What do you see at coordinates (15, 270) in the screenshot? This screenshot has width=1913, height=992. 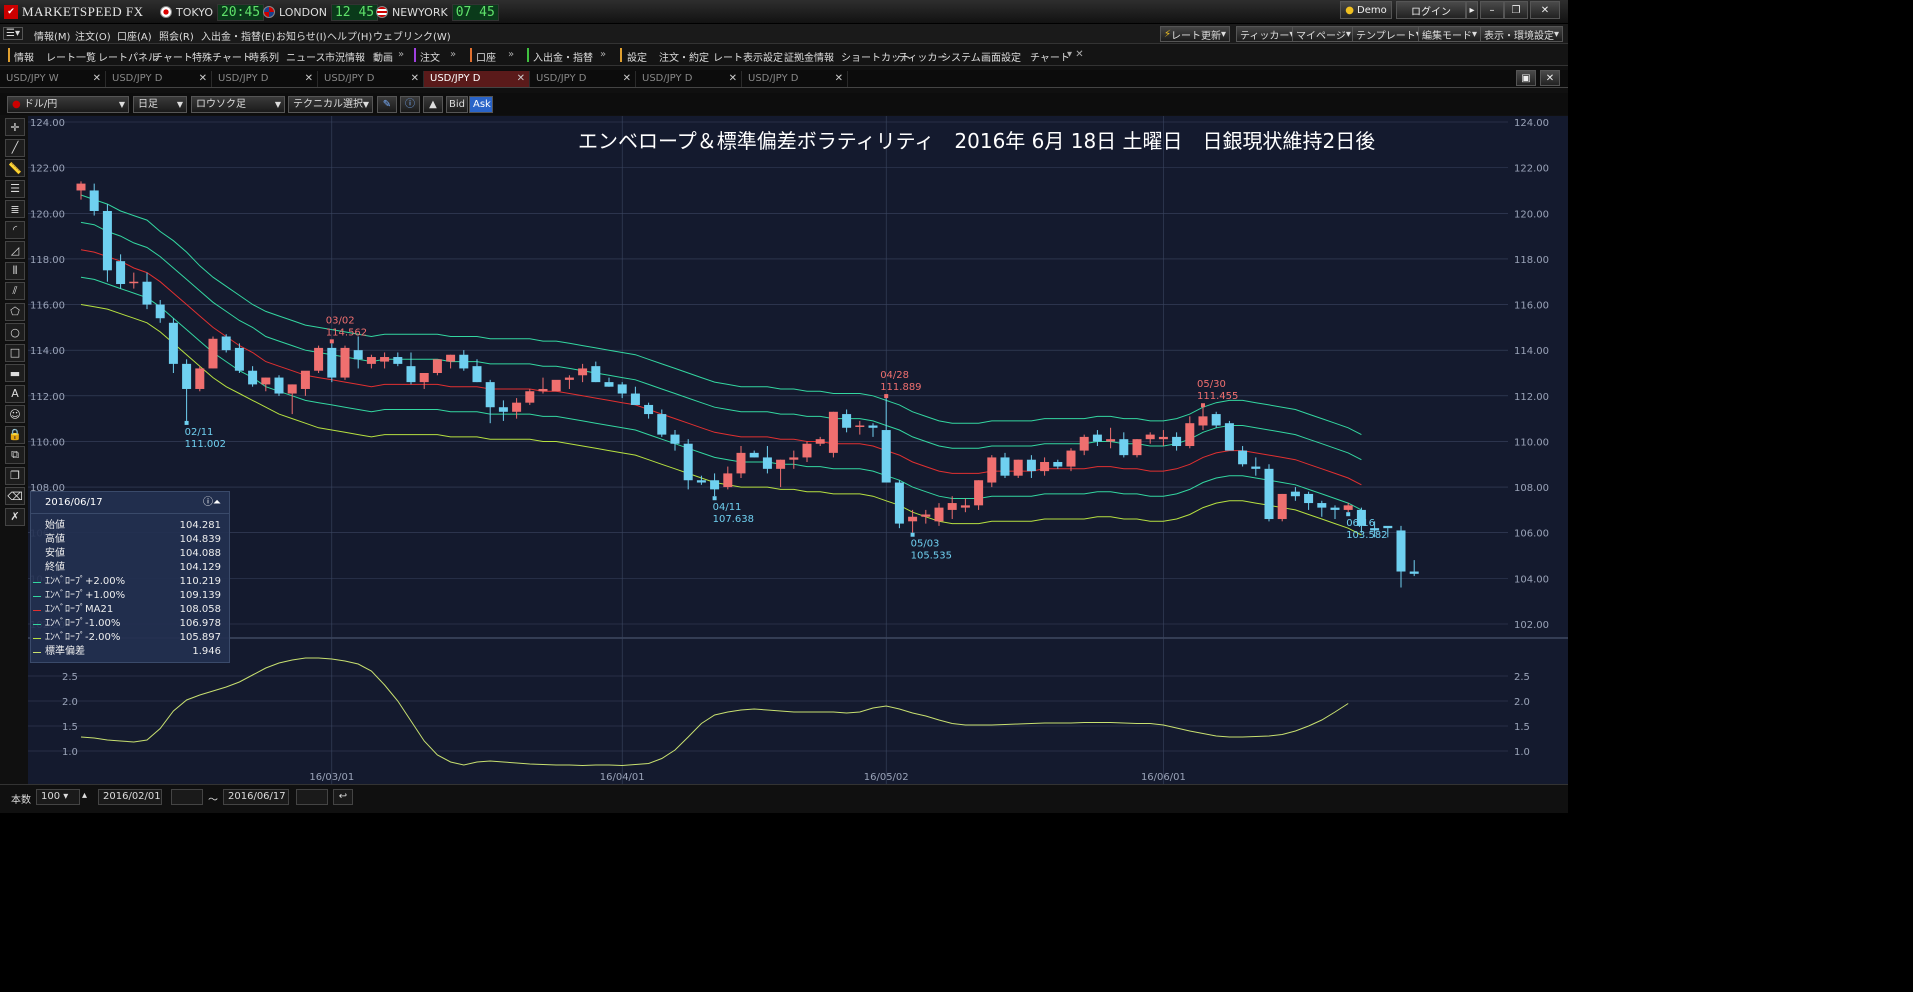 I see `vertical-lines-icon: ⦀` at bounding box center [15, 270].